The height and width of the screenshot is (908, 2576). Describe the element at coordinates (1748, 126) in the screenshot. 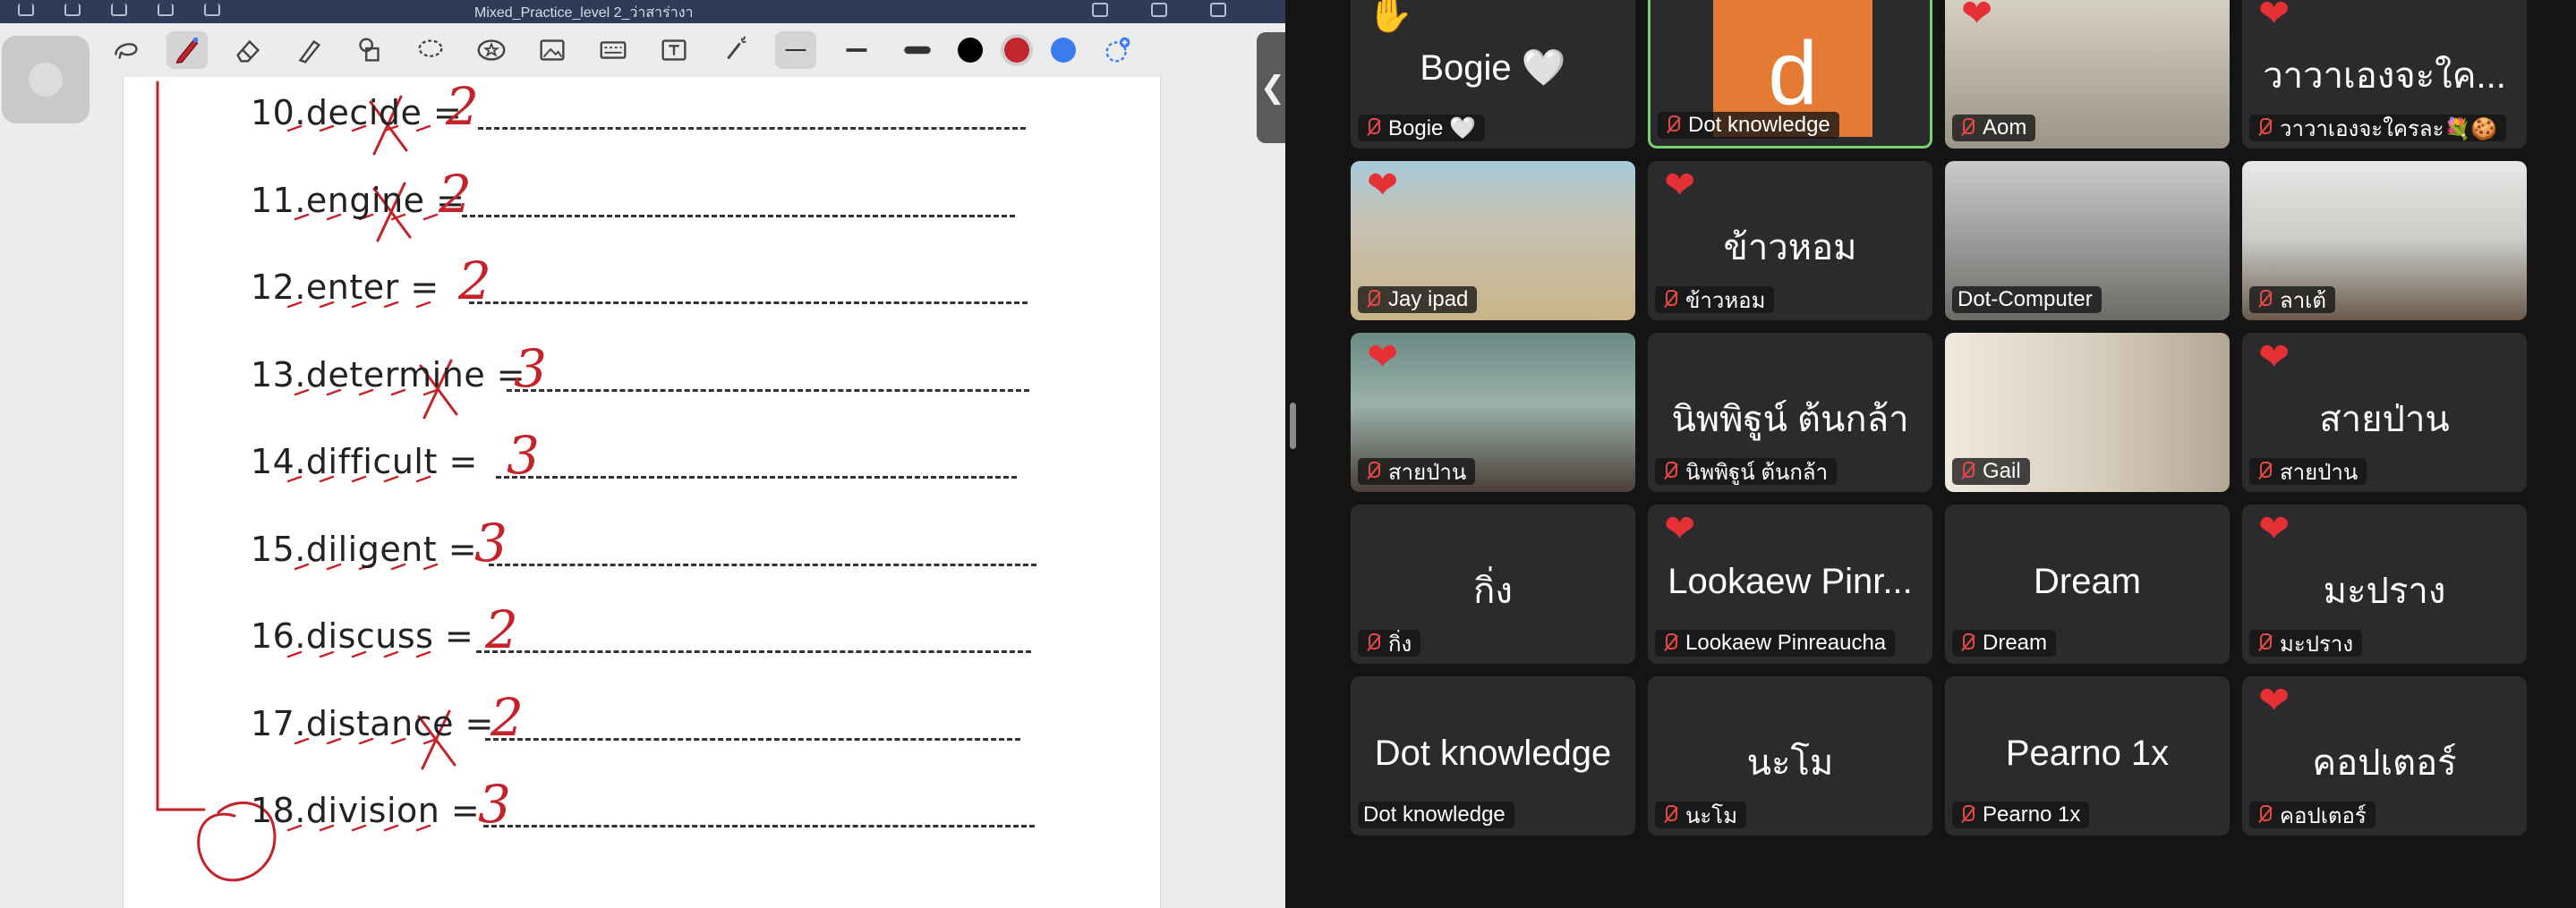

I see `participant-name-label: Dot knowledge` at that location.